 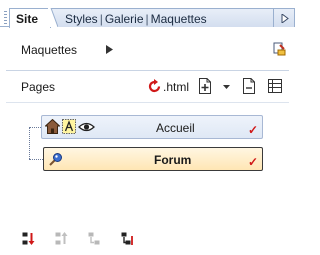 What do you see at coordinates (280, 49) in the screenshot?
I see `stamp-icon` at bounding box center [280, 49].